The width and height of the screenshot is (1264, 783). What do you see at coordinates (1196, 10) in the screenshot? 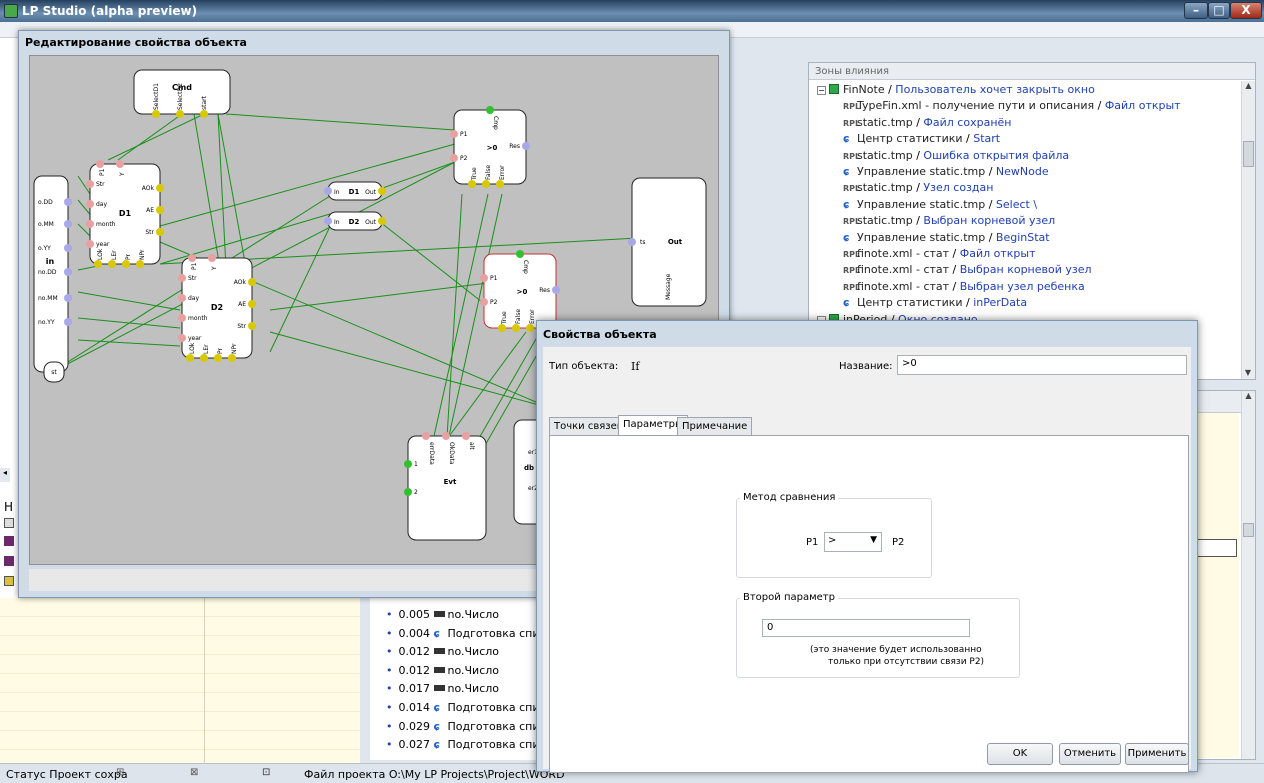
I see `minimize-icon: –` at bounding box center [1196, 10].